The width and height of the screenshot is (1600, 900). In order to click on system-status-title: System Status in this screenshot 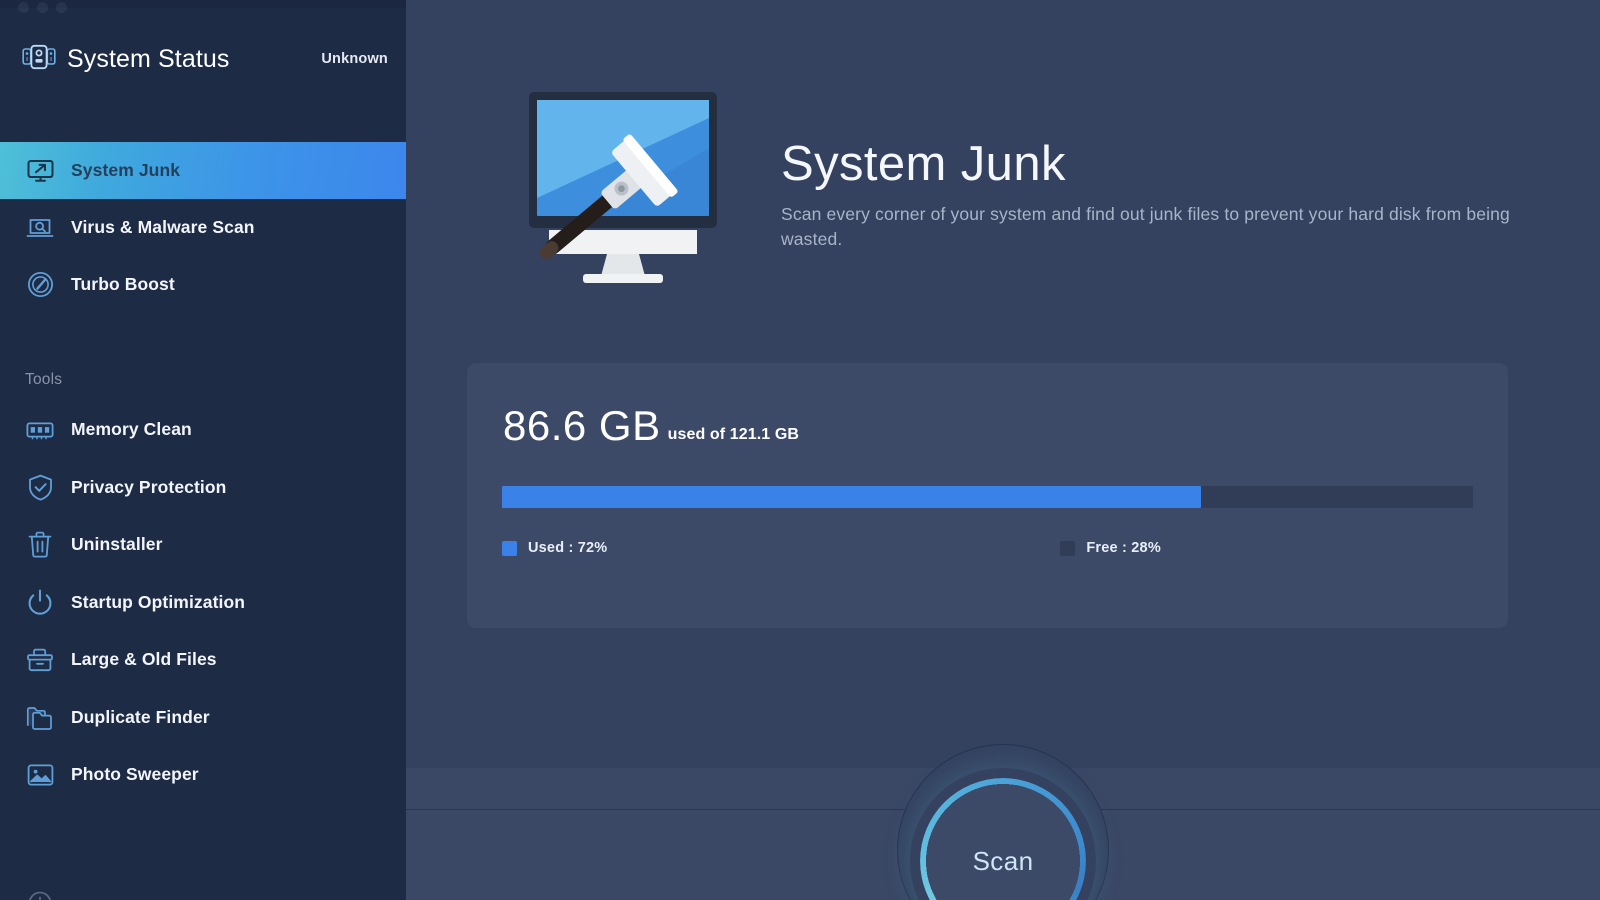, I will do `click(148, 58)`.